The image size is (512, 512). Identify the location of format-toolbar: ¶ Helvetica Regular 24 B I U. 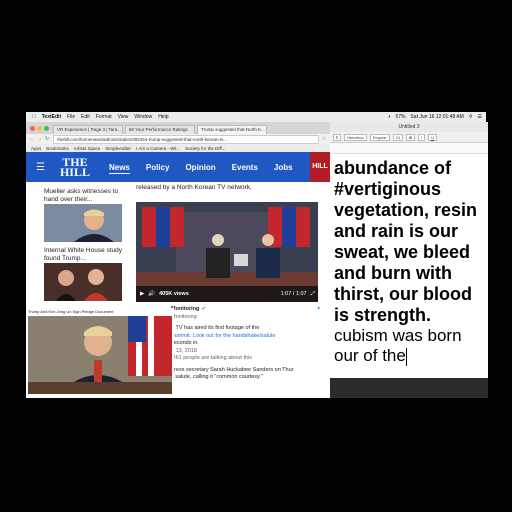
(409, 137).